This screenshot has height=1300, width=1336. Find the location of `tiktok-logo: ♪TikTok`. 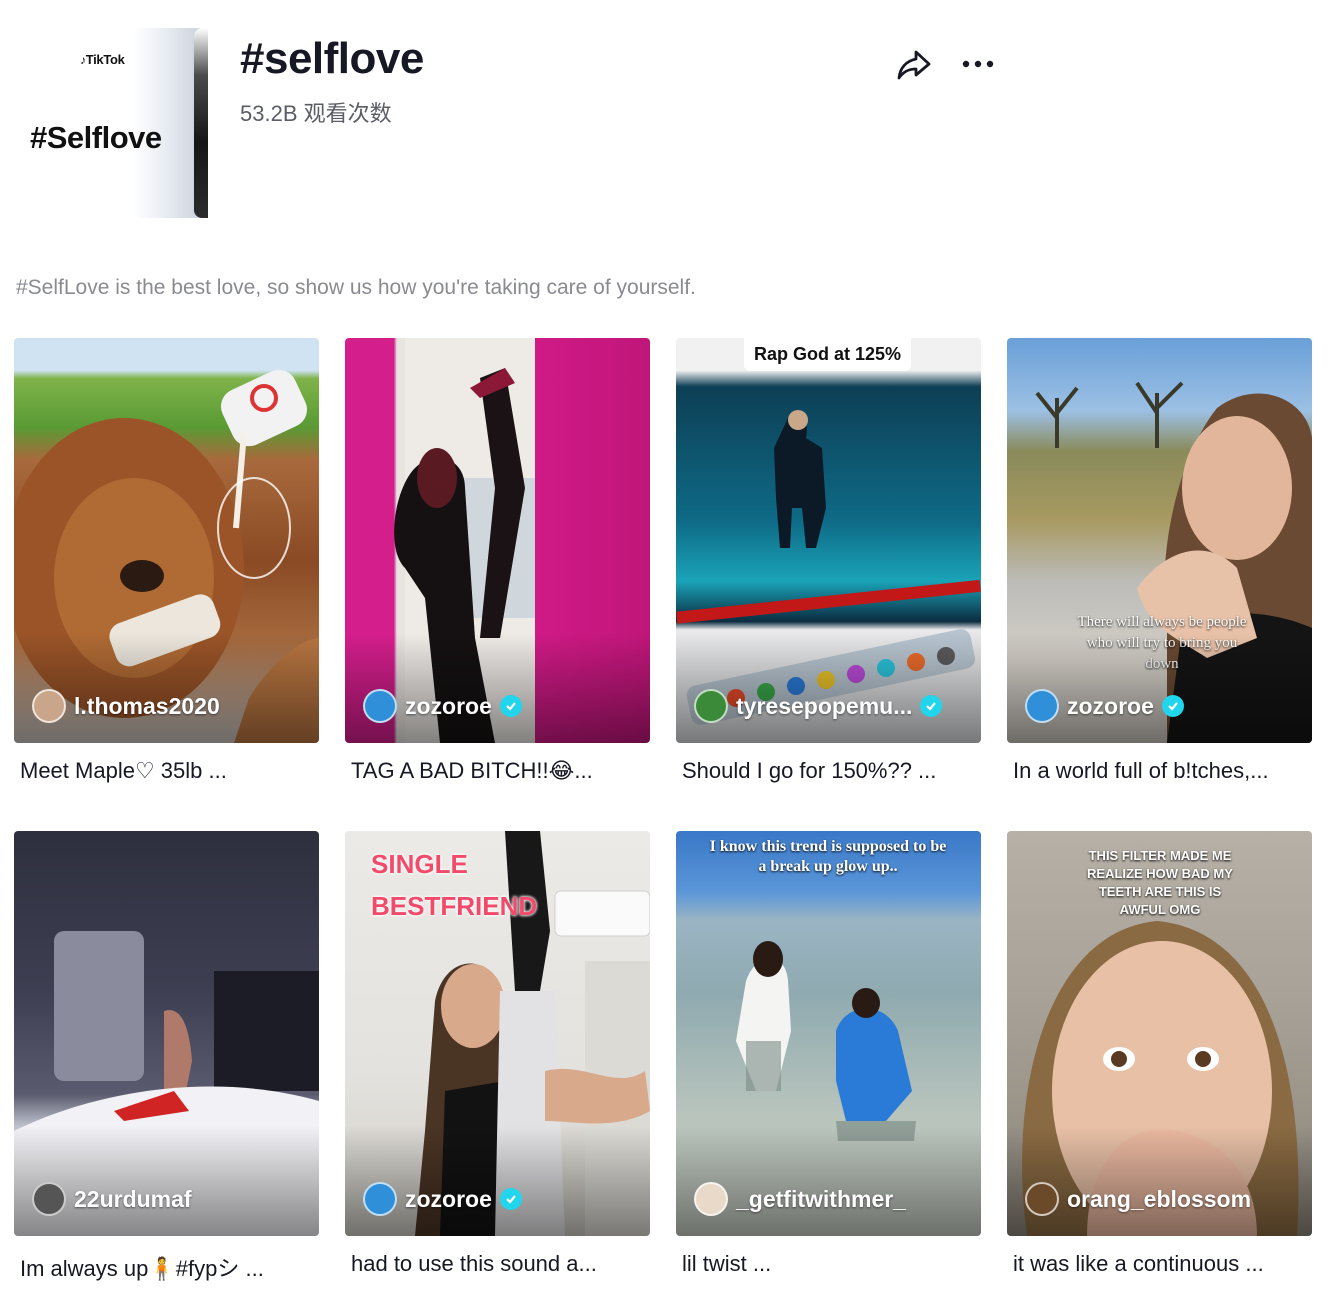

tiktok-logo: ♪TikTok is located at coordinates (102, 59).